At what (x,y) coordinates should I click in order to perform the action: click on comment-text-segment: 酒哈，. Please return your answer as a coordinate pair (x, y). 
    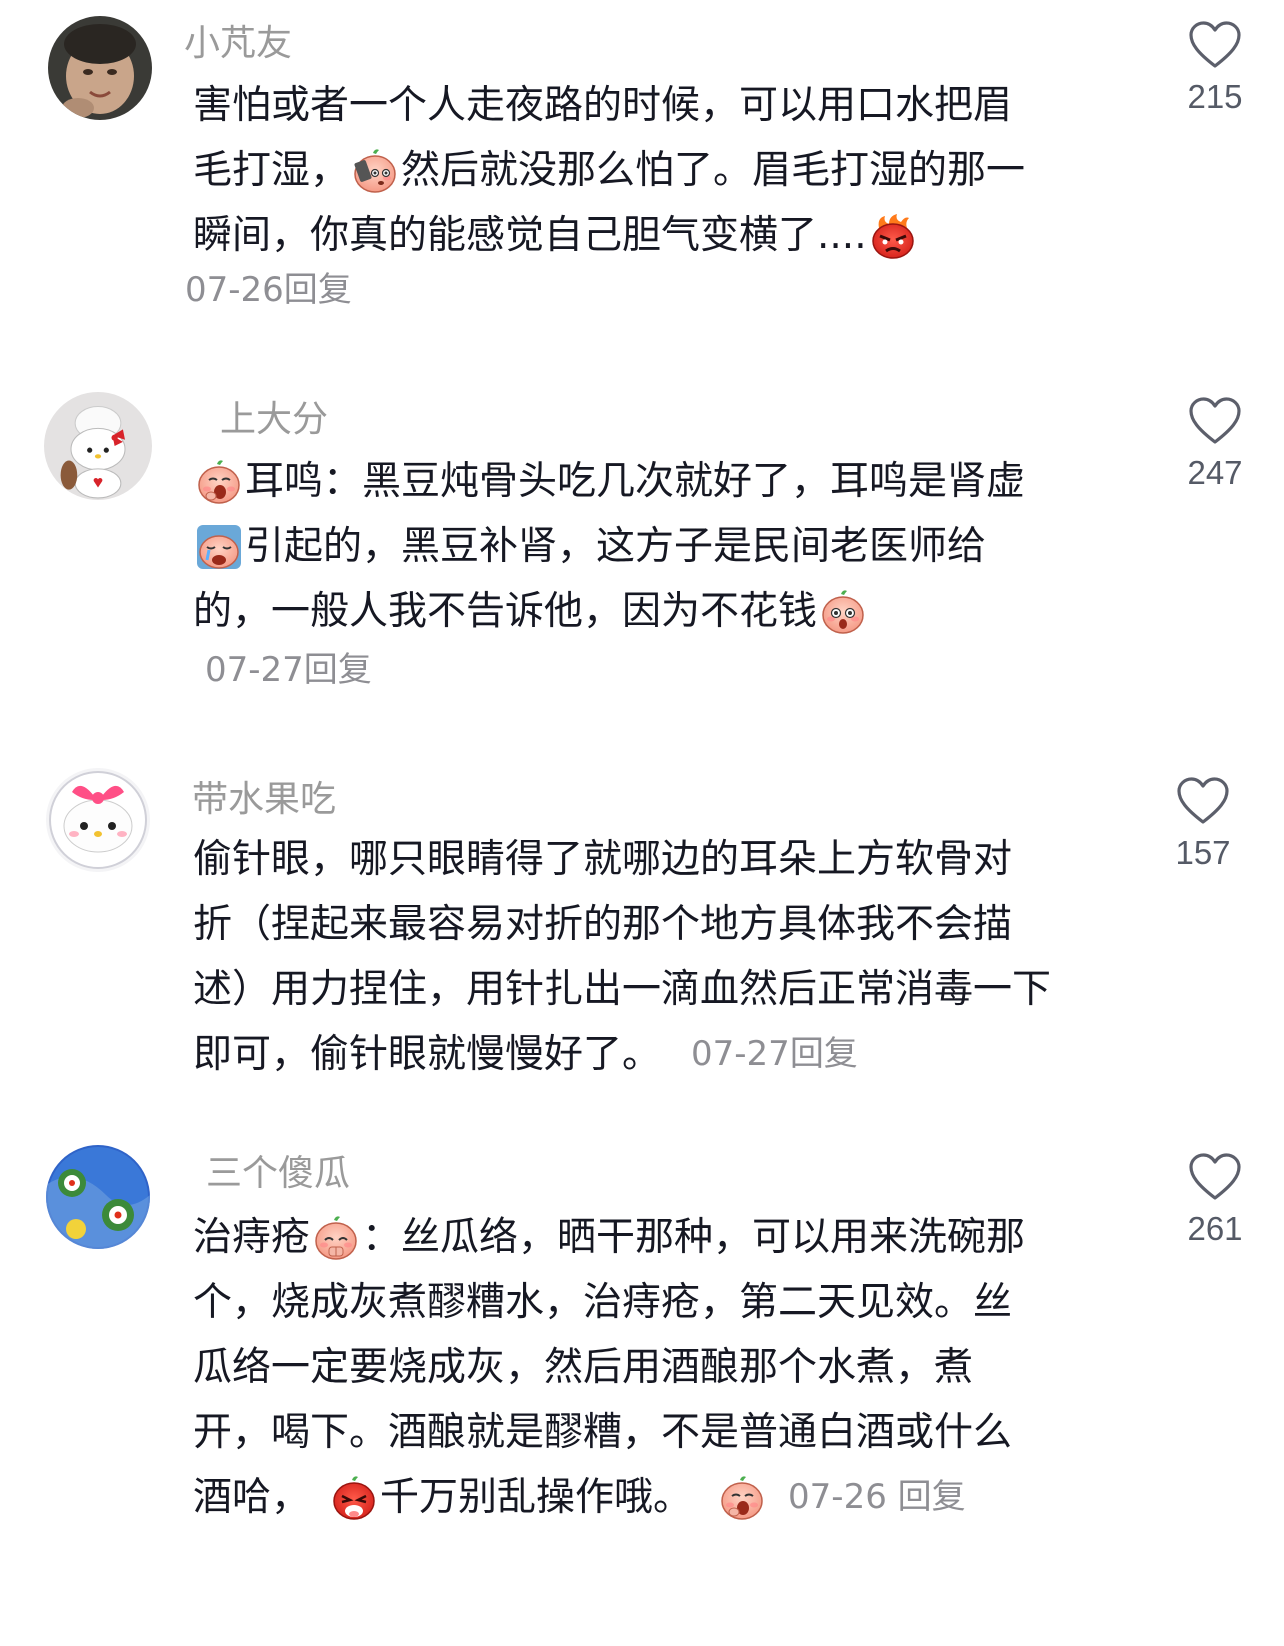
    Looking at the image, I should click on (252, 1497).